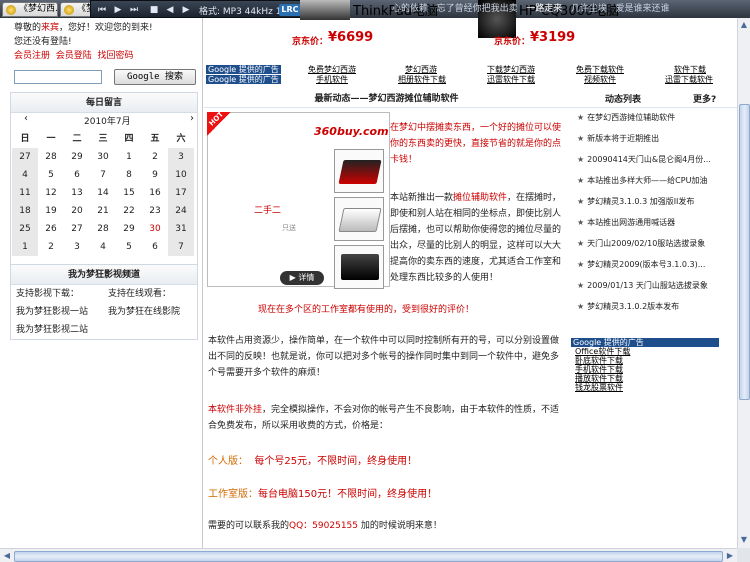 The height and width of the screenshot is (562, 750). What do you see at coordinates (25, 211) in the screenshot?
I see `calendar-day: 18` at bounding box center [25, 211].